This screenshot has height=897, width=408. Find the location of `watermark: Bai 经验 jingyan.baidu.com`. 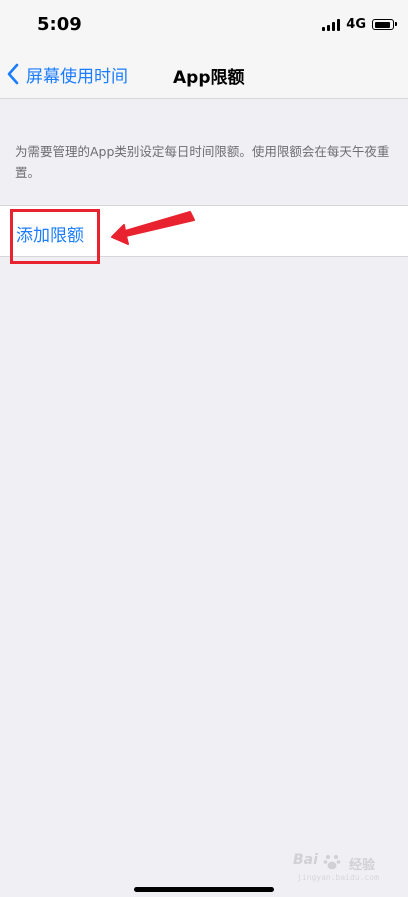

watermark: Bai 经验 jingyan.baidu.com is located at coordinates (343, 869).